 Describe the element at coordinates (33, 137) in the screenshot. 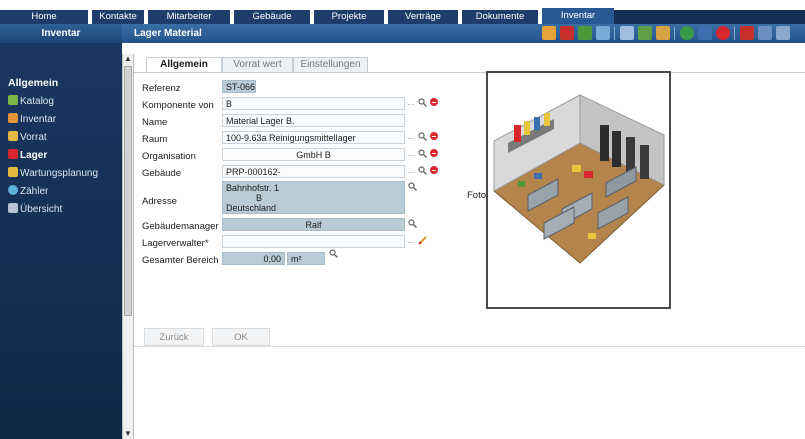

I see `sidebar-item-label: Vorrat` at that location.